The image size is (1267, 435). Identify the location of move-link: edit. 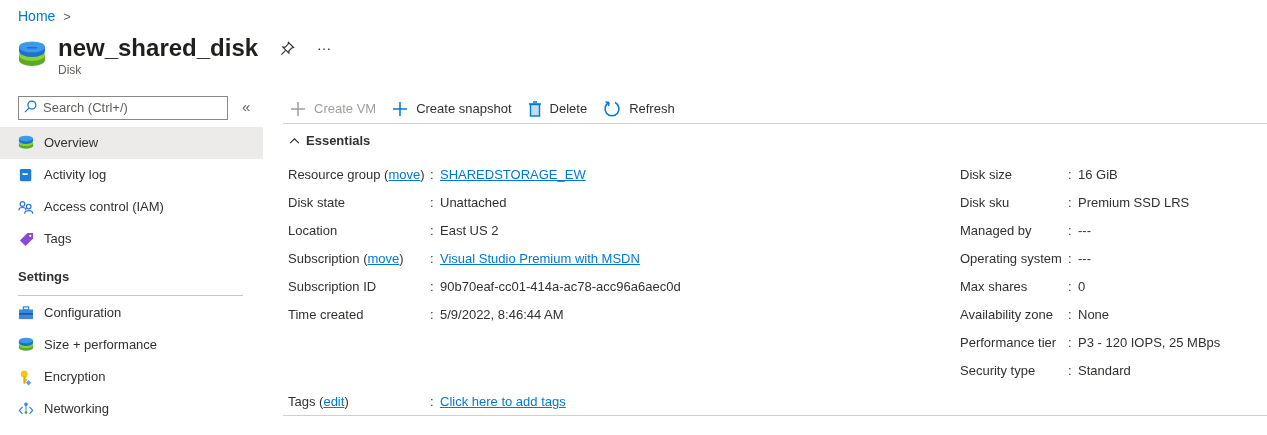
(334, 401).